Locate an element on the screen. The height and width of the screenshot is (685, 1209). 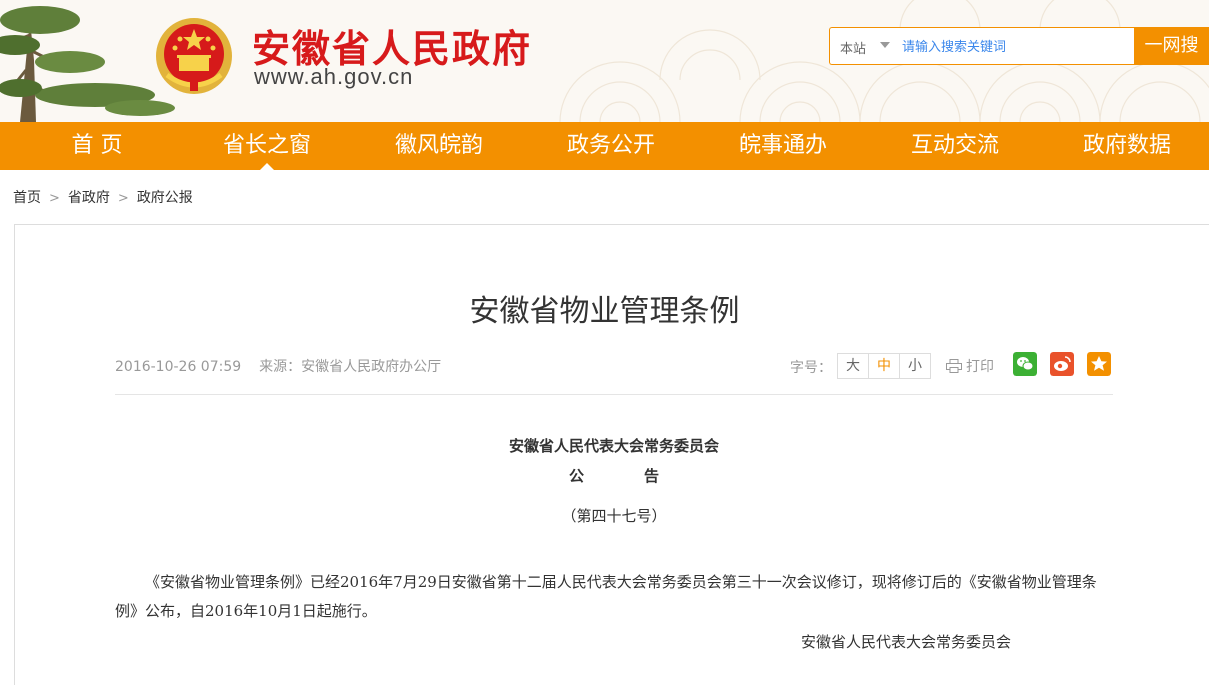
article-source: 来源：安徽省人民政府办公厅 is located at coordinates (350, 367).